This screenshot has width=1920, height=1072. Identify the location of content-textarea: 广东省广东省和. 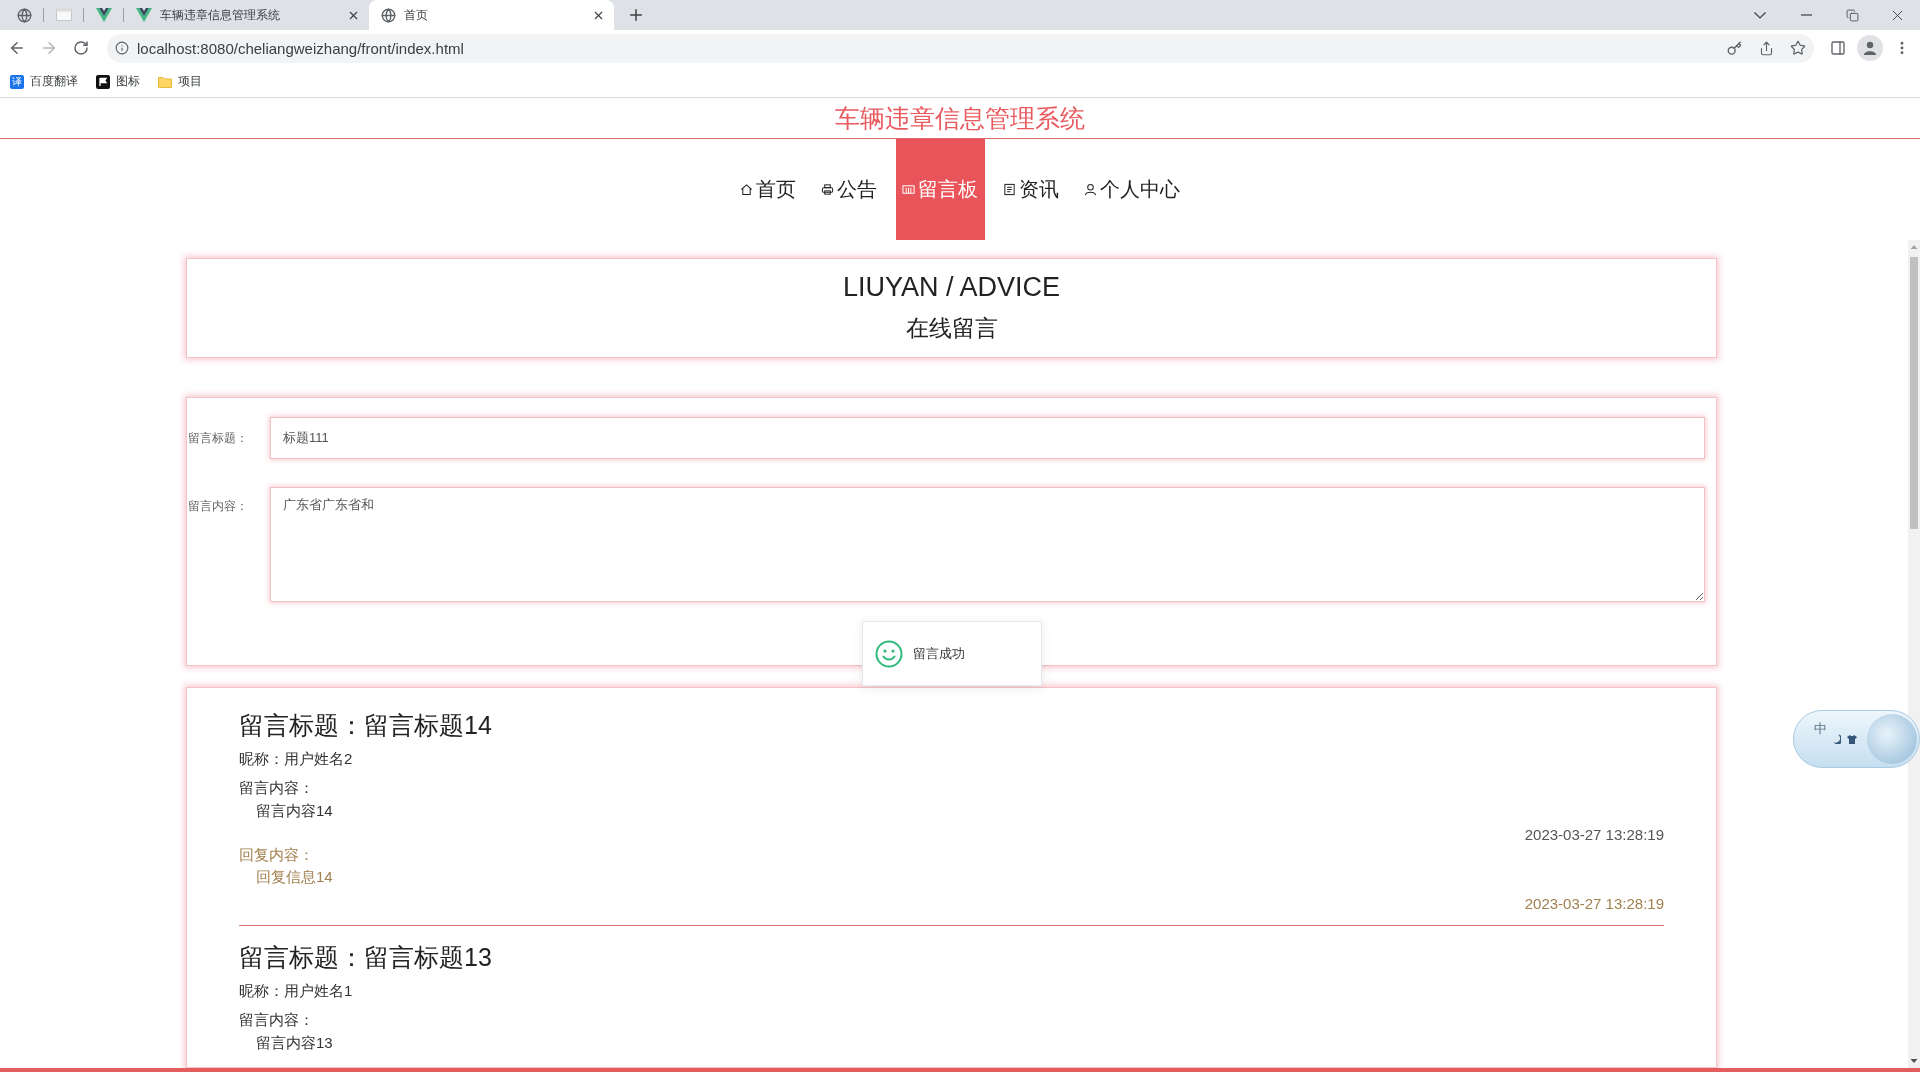
(987, 544).